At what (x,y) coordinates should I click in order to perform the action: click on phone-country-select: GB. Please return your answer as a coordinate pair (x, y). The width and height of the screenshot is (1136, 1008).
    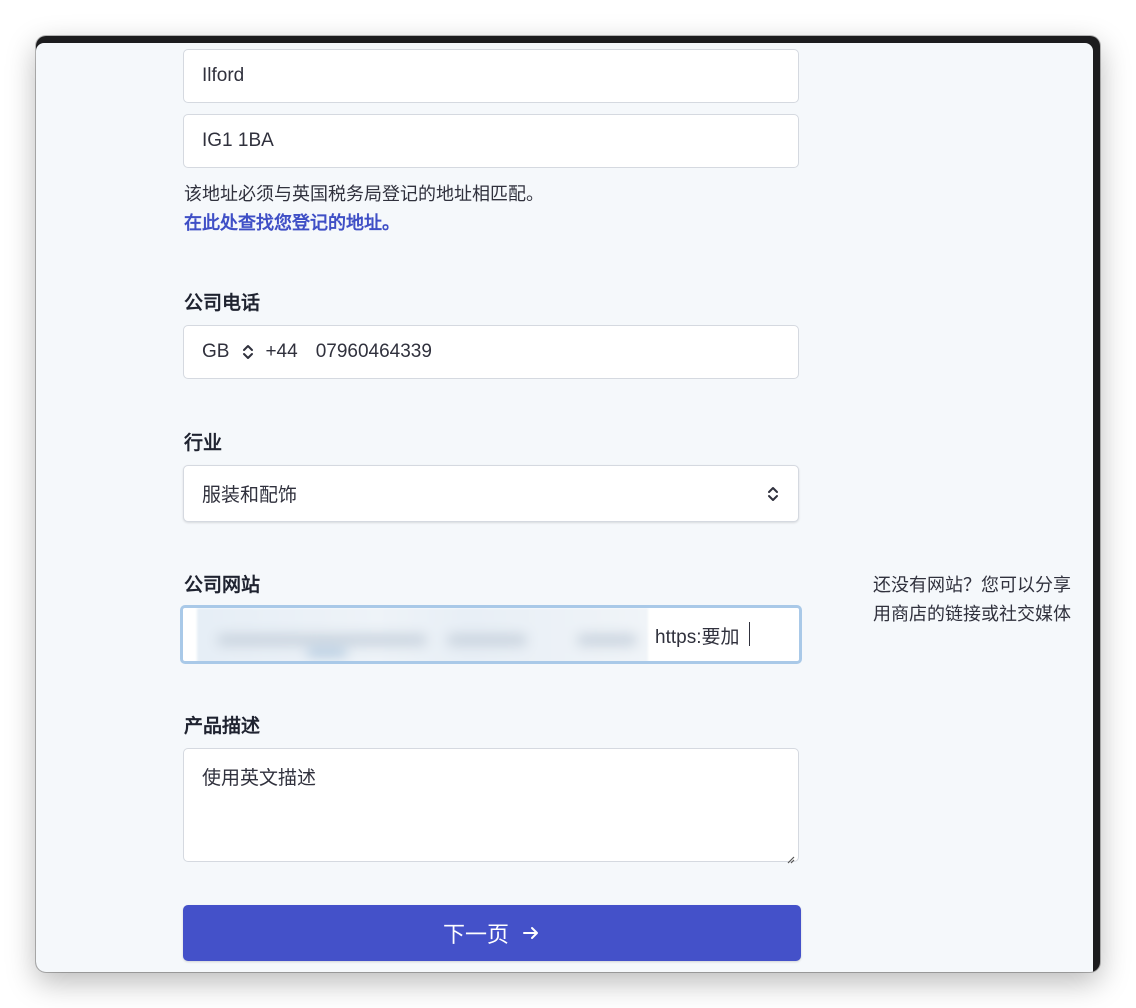
    Looking at the image, I should click on (228, 352).